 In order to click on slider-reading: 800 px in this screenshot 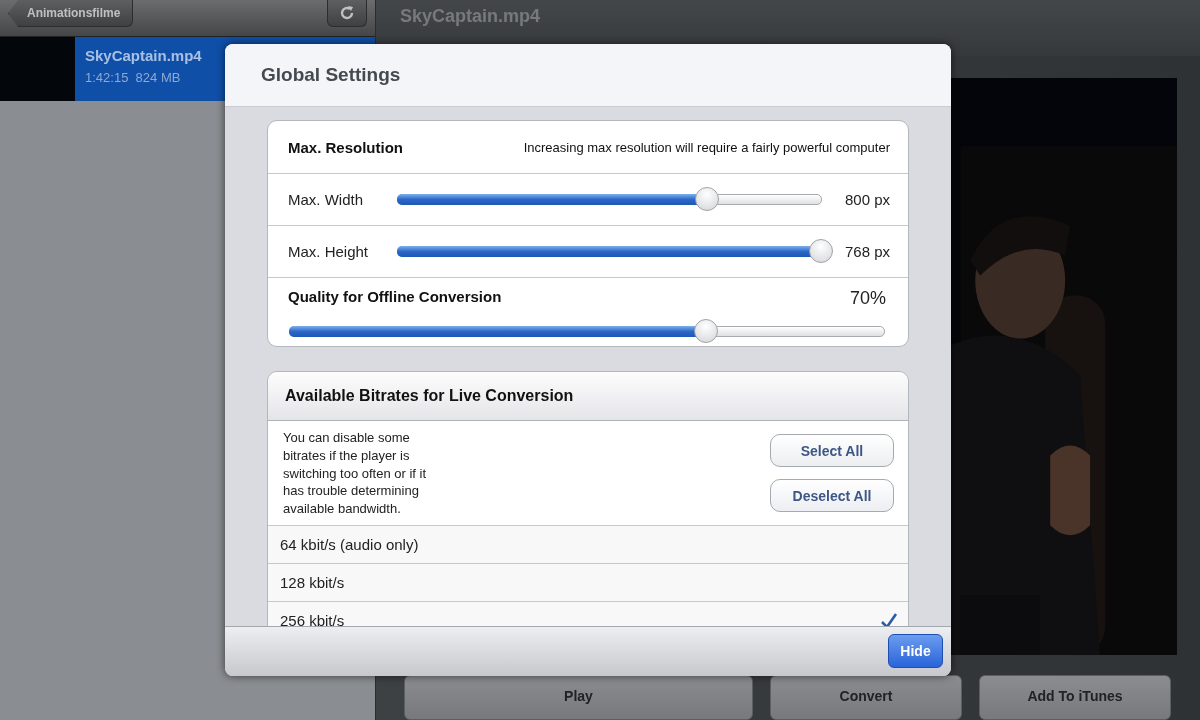, I will do `click(867, 199)`.